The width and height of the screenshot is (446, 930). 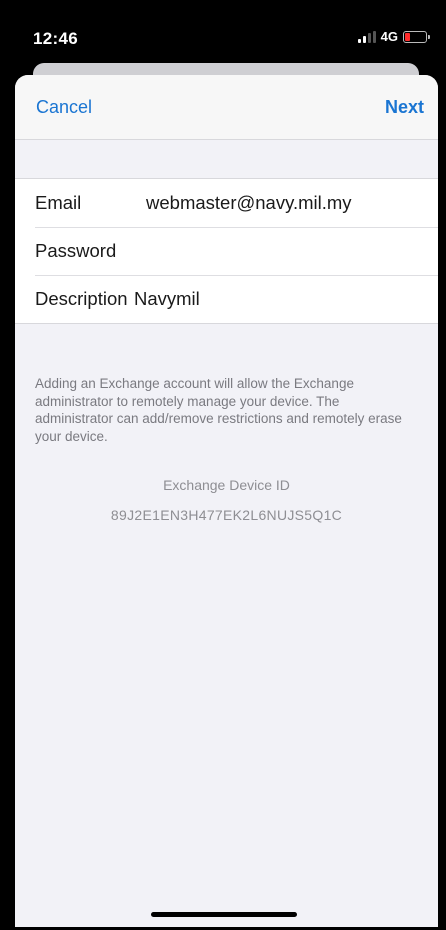 What do you see at coordinates (404, 107) in the screenshot?
I see `next-button: Next` at bounding box center [404, 107].